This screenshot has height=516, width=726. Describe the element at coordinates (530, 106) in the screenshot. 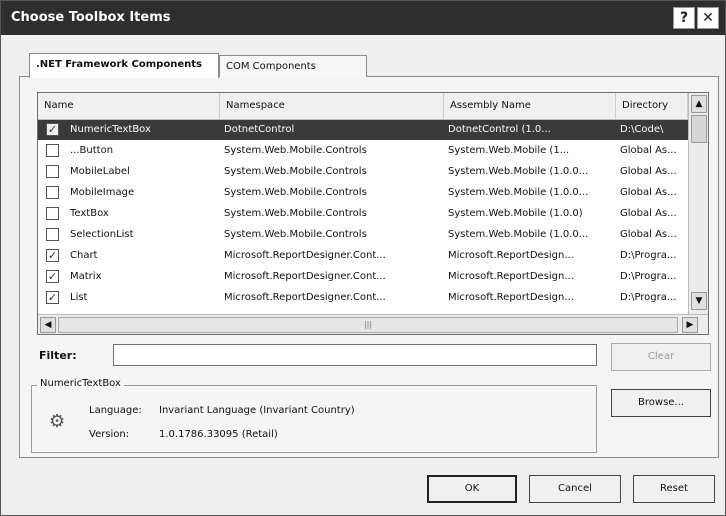

I see `column-header-assembly: Assembly Name` at that location.